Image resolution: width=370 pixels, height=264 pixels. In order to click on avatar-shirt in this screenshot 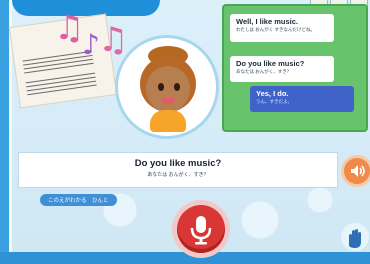, I will do `click(168, 121)`.